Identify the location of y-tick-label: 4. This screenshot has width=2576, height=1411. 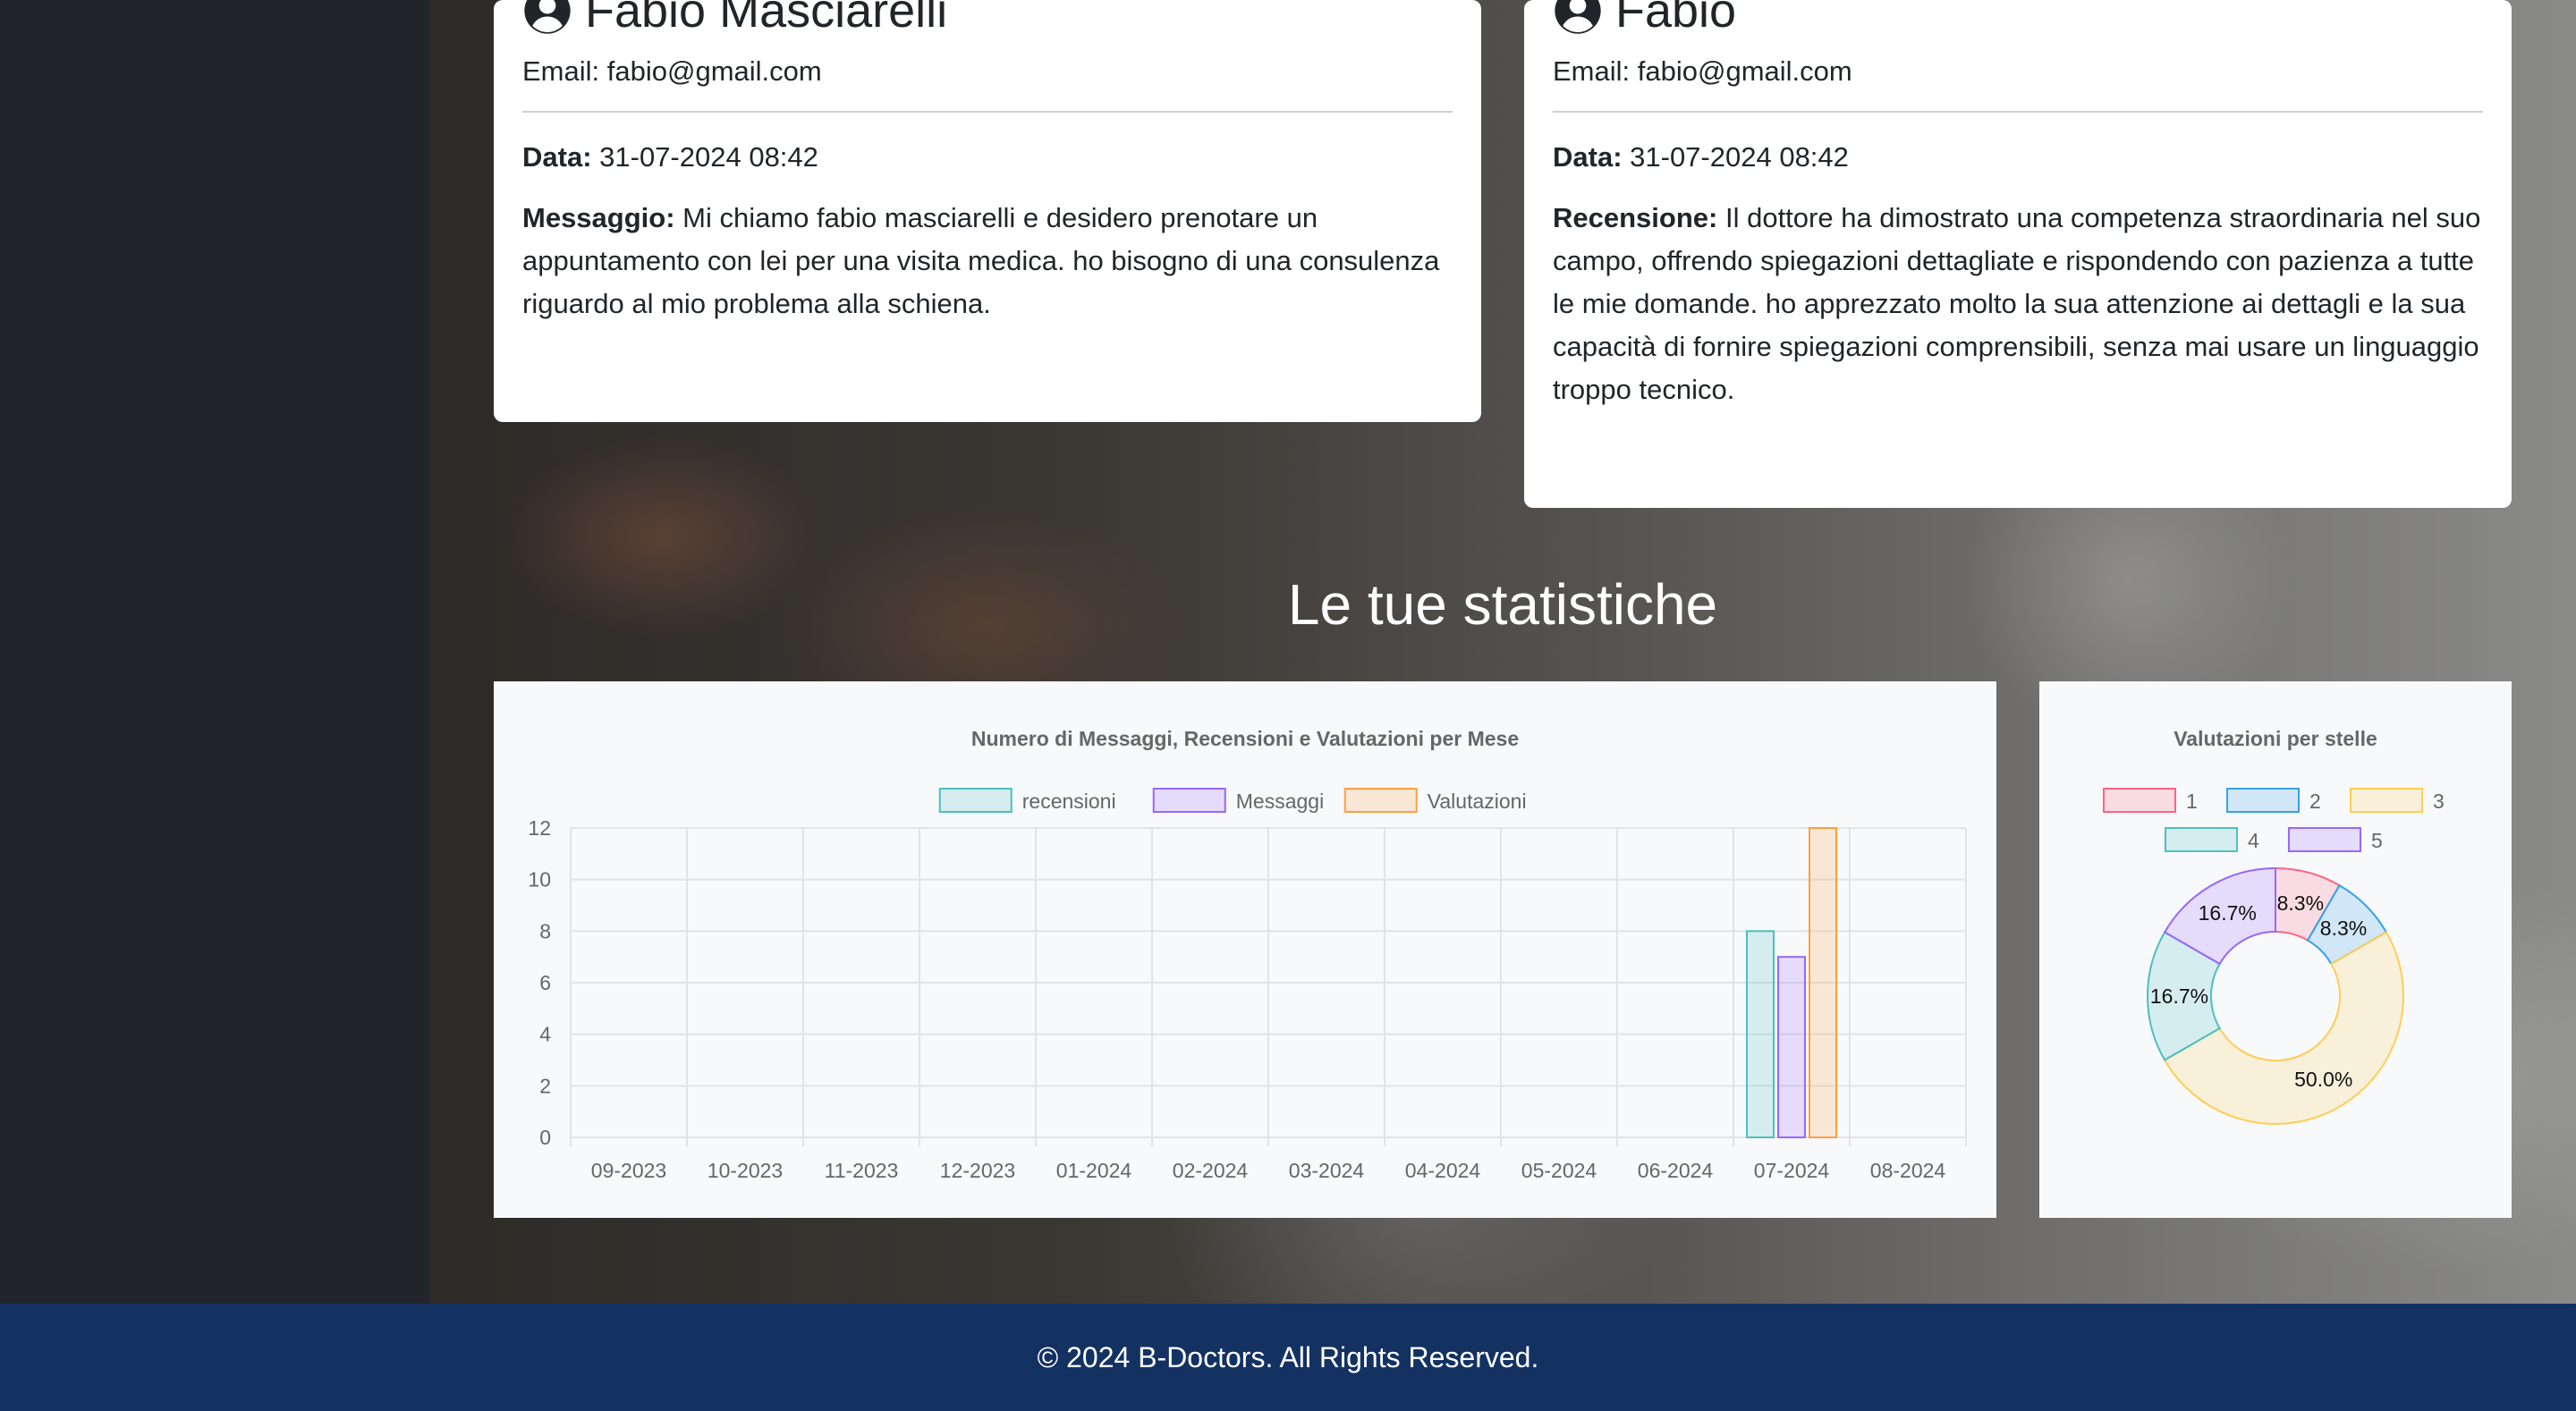
(545, 1035).